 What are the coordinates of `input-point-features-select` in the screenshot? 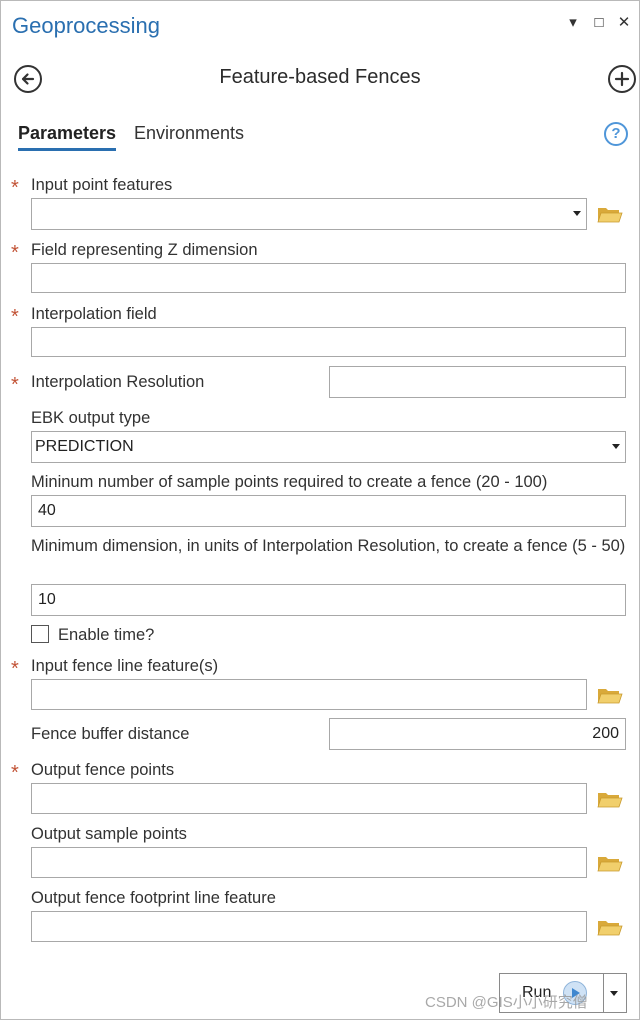 It's located at (309, 214).